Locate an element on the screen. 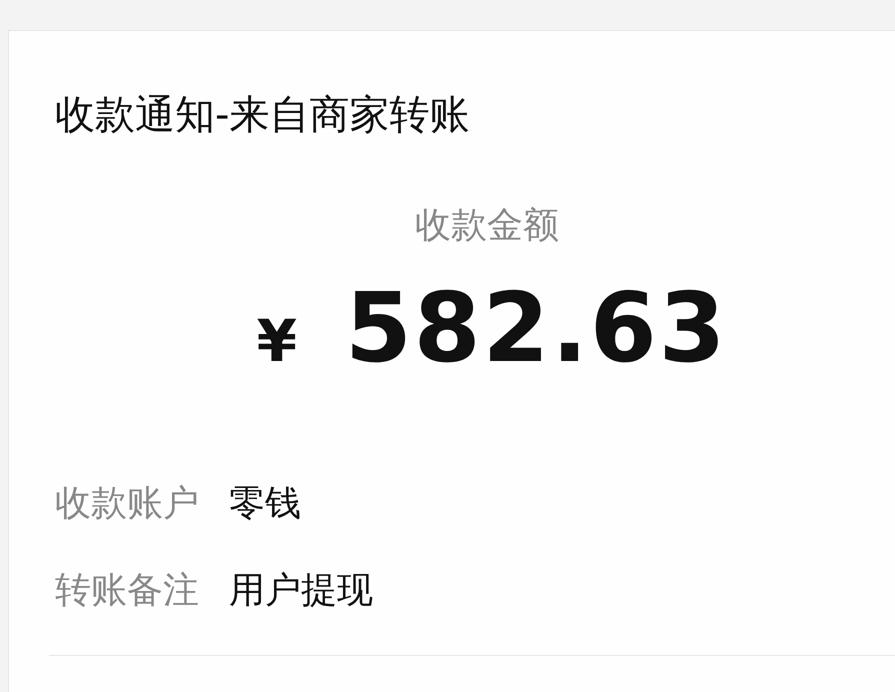  field-value: 零钱 is located at coordinates (265, 504).